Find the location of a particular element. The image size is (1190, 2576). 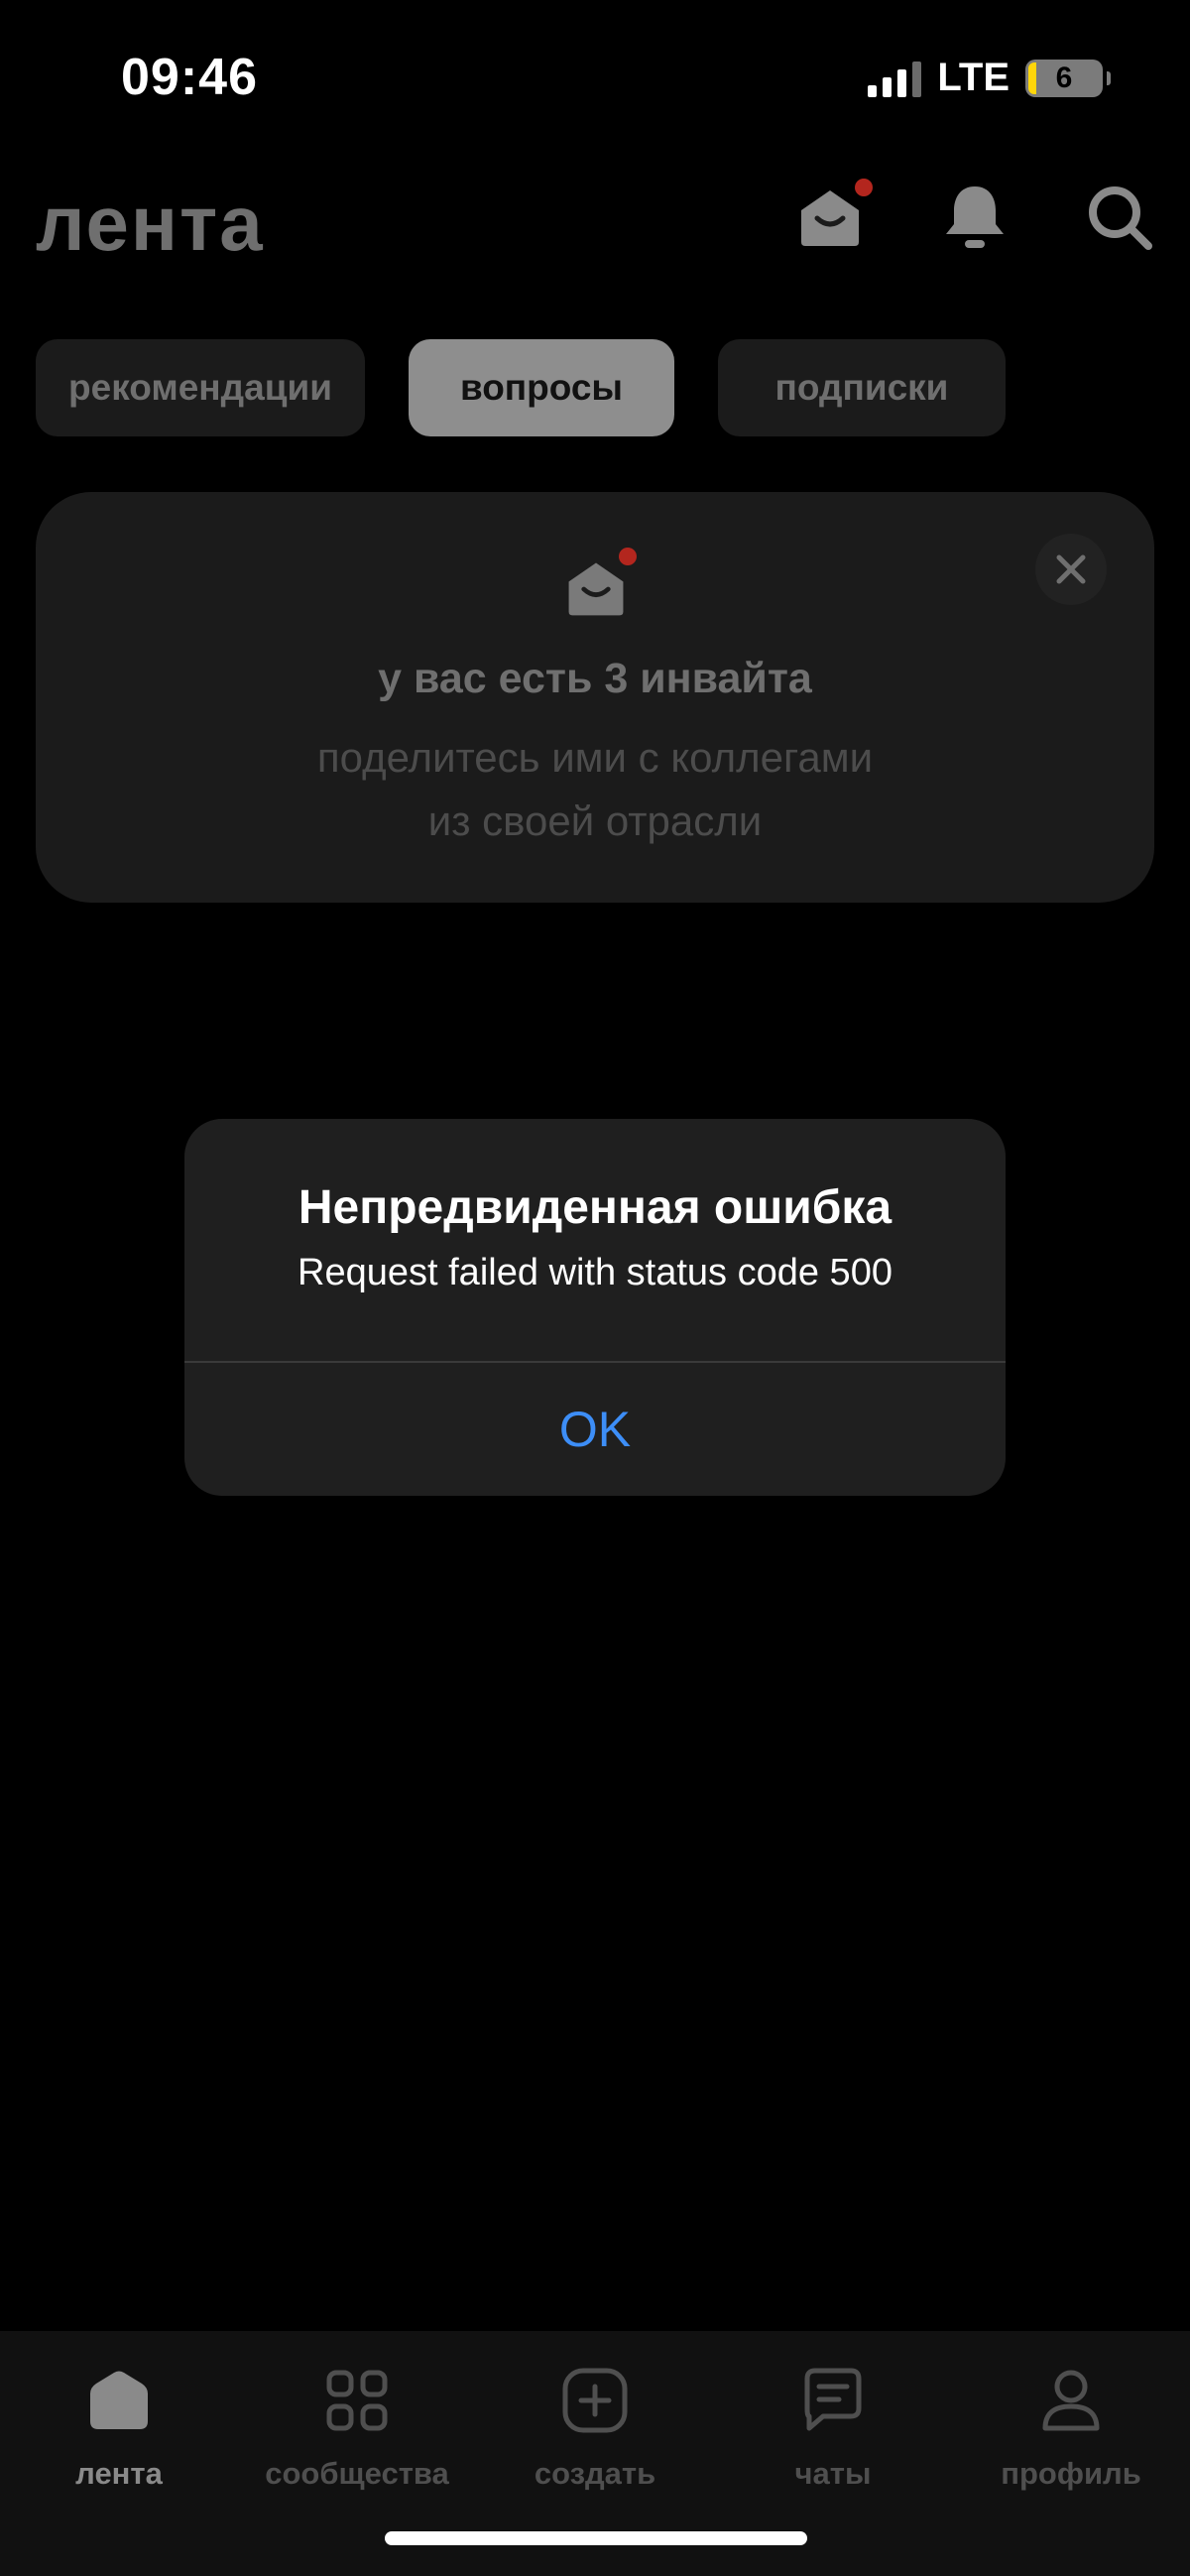

nav-item-profile: профиль is located at coordinates (1071, 2426).